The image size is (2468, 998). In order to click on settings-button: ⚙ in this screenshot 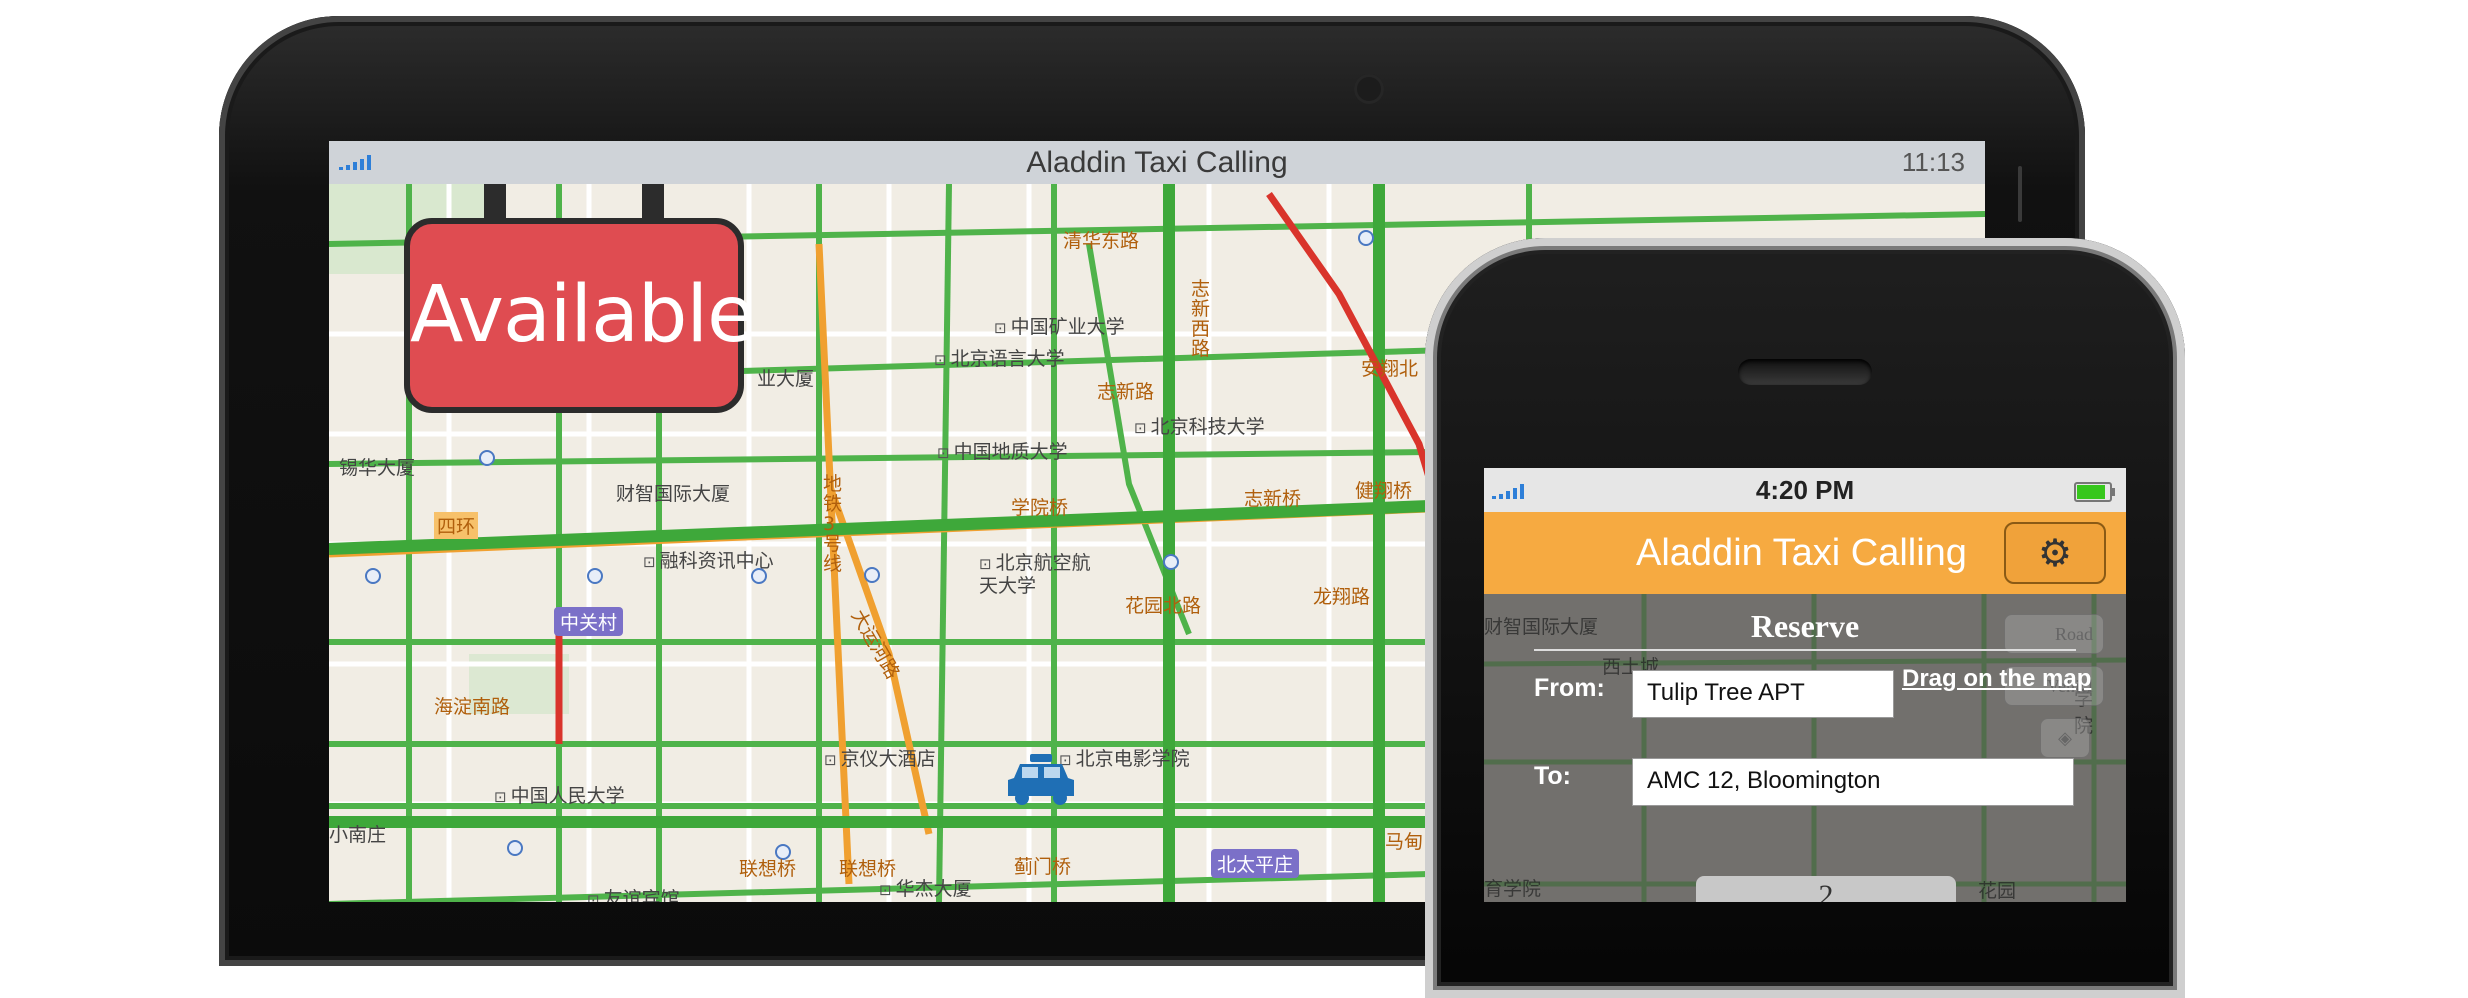, I will do `click(2055, 553)`.